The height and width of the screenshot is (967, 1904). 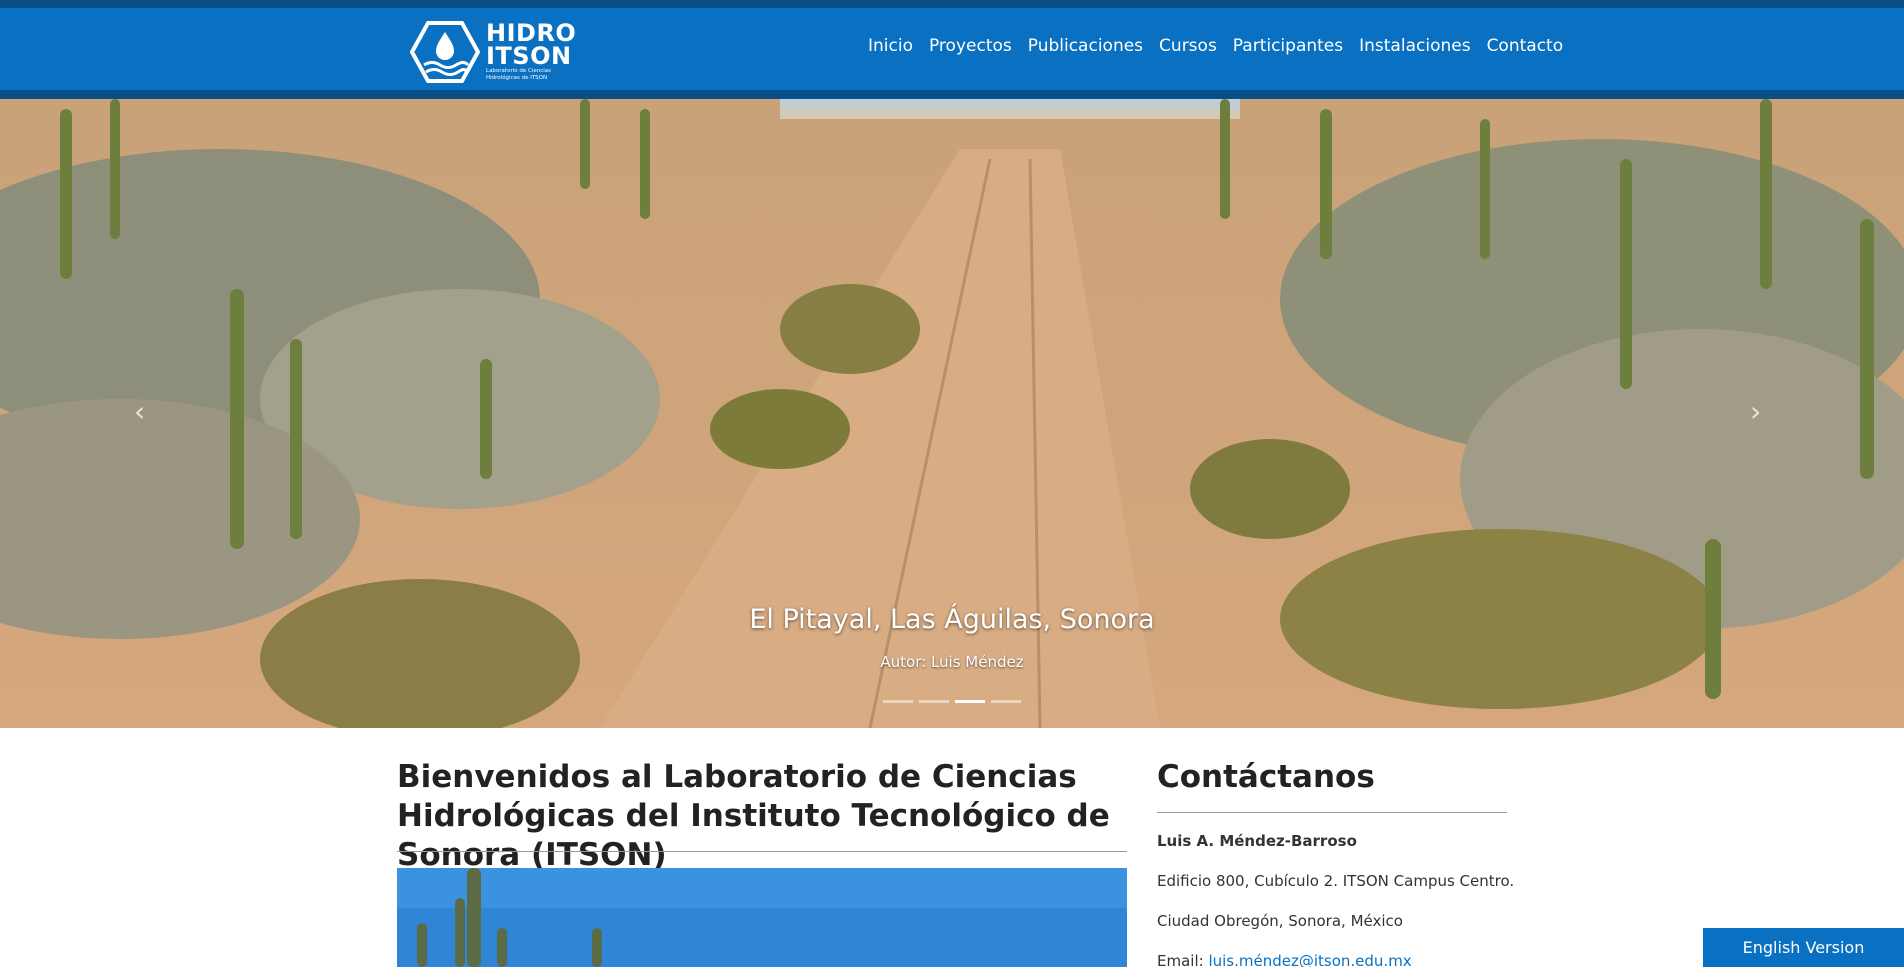 What do you see at coordinates (1280, 921) in the screenshot?
I see `contact-address-2: Ciudad Obregón, Sonora, México` at bounding box center [1280, 921].